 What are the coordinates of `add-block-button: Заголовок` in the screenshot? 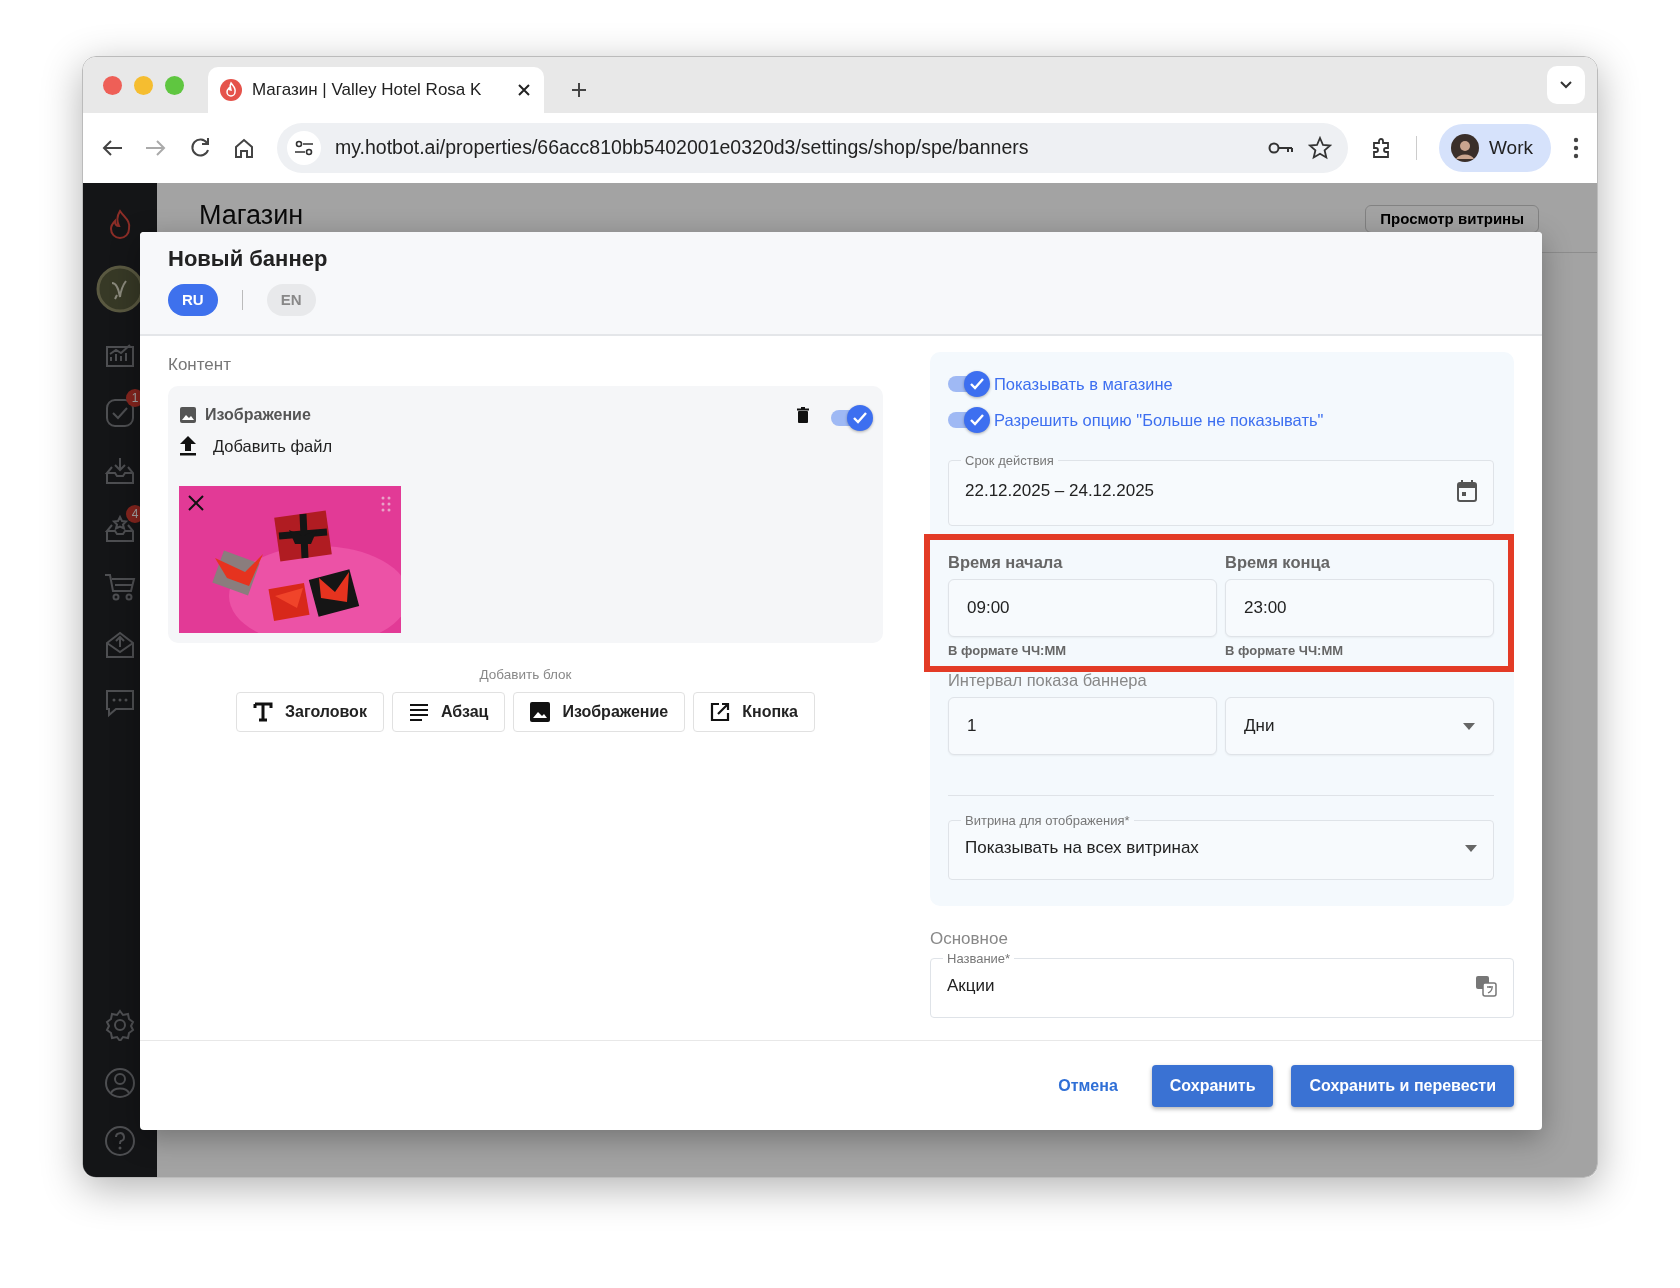 It's located at (310, 711).